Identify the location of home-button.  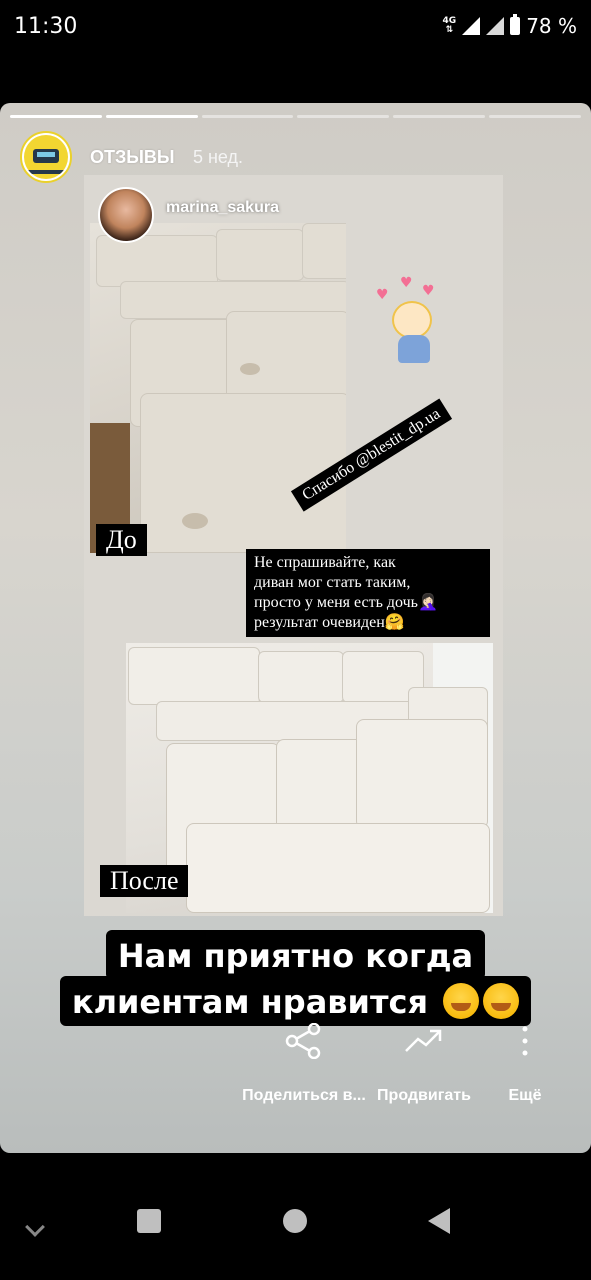
(295, 1221).